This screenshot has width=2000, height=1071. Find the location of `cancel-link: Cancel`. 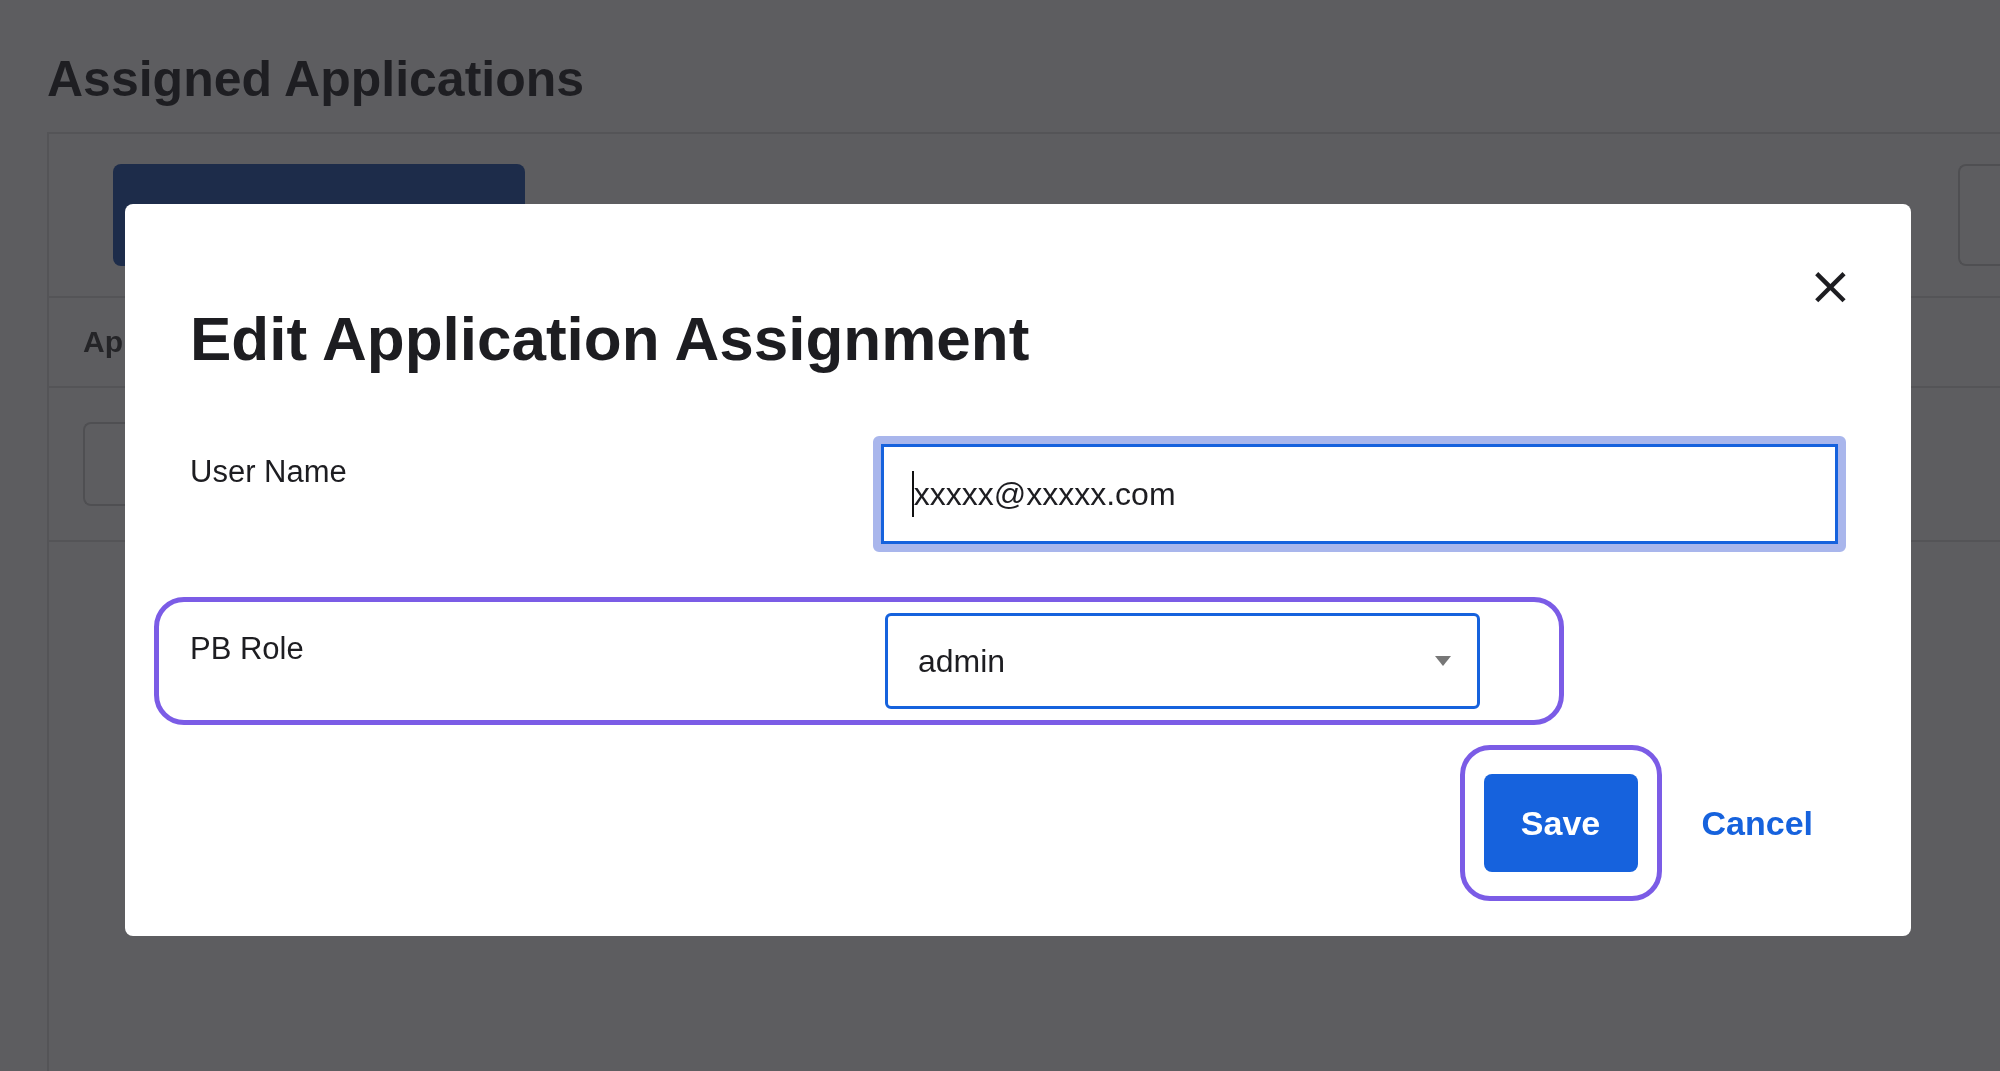

cancel-link: Cancel is located at coordinates (1757, 823).